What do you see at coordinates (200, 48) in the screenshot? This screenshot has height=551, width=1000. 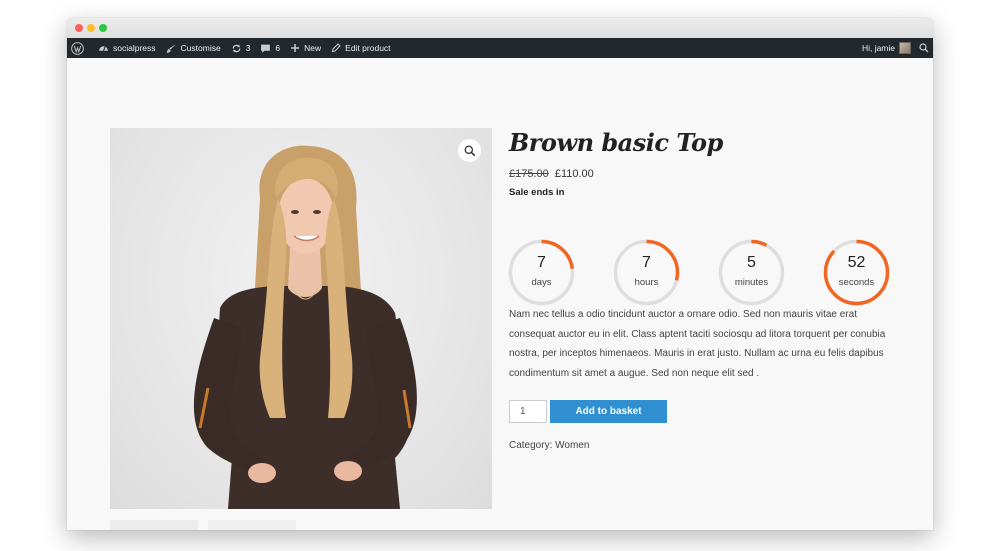 I see `customise-label: Customise` at bounding box center [200, 48].